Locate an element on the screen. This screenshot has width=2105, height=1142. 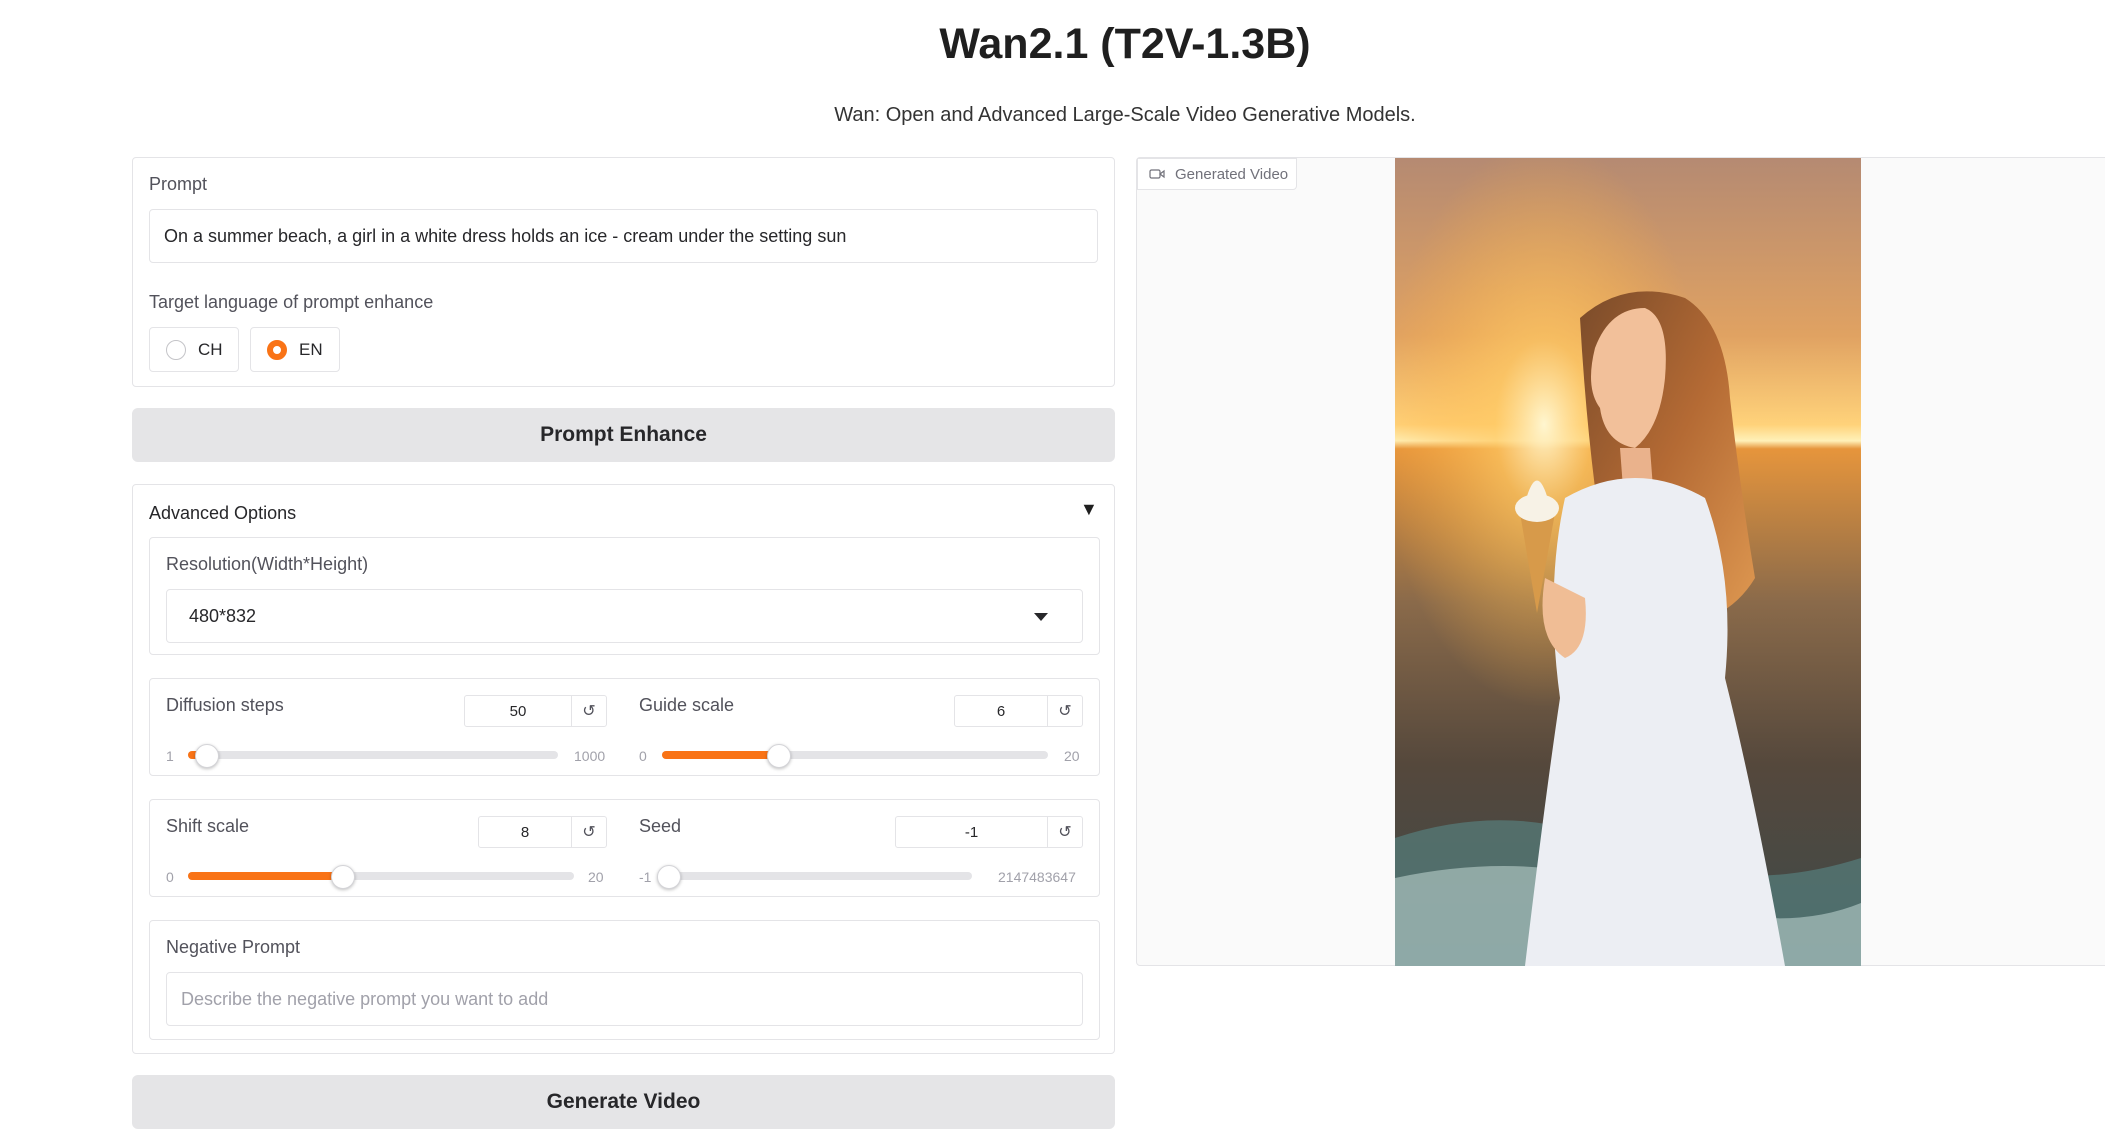
page-title: Wan2.1 (T2V-1.3B) is located at coordinates (1125, 44).